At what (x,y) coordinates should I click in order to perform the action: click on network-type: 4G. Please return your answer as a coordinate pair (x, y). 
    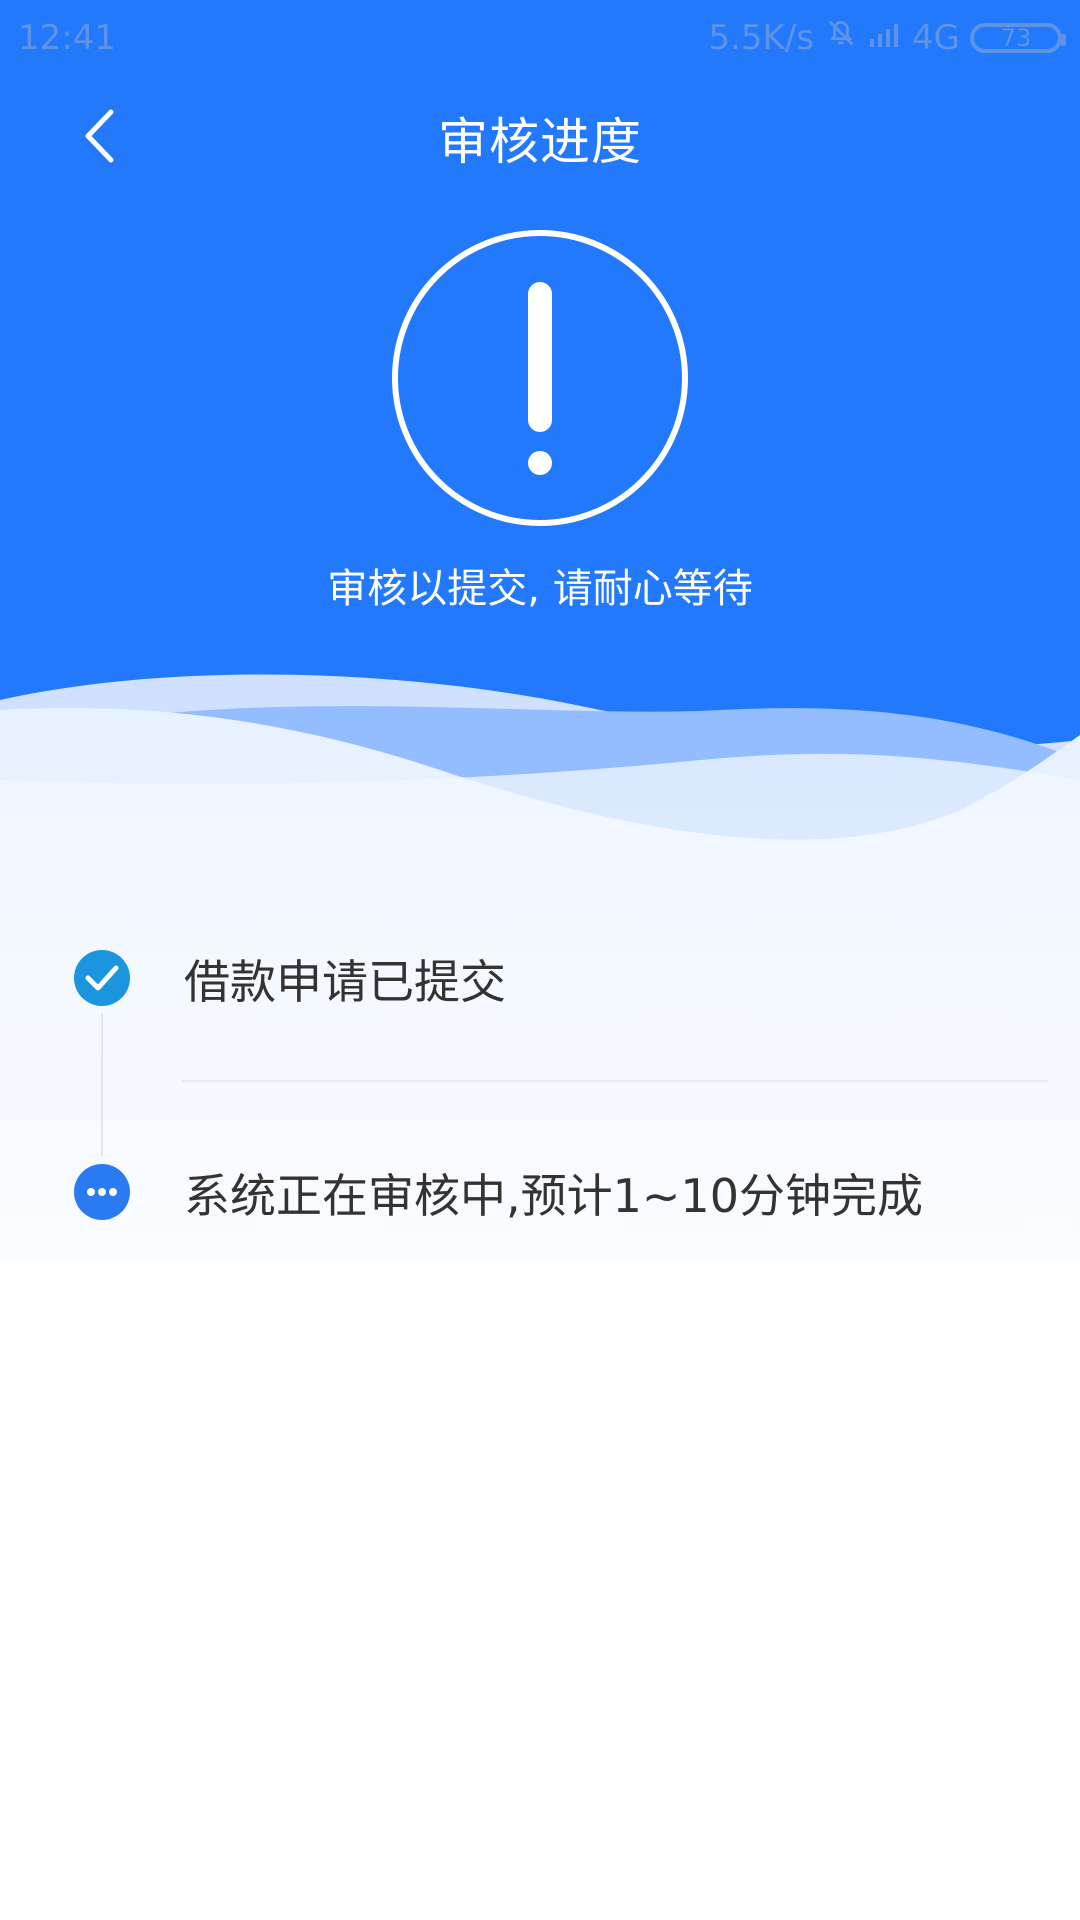
    Looking at the image, I should click on (936, 37).